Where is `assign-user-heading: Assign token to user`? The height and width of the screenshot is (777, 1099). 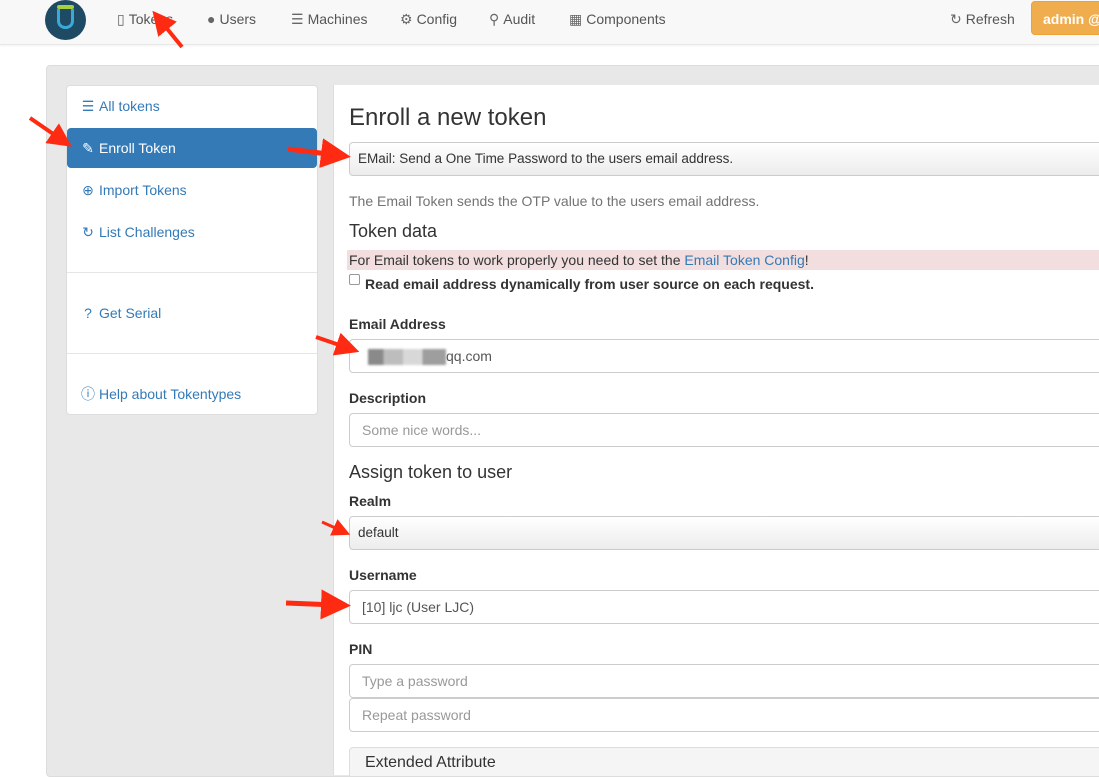
assign-user-heading: Assign token to user is located at coordinates (431, 472).